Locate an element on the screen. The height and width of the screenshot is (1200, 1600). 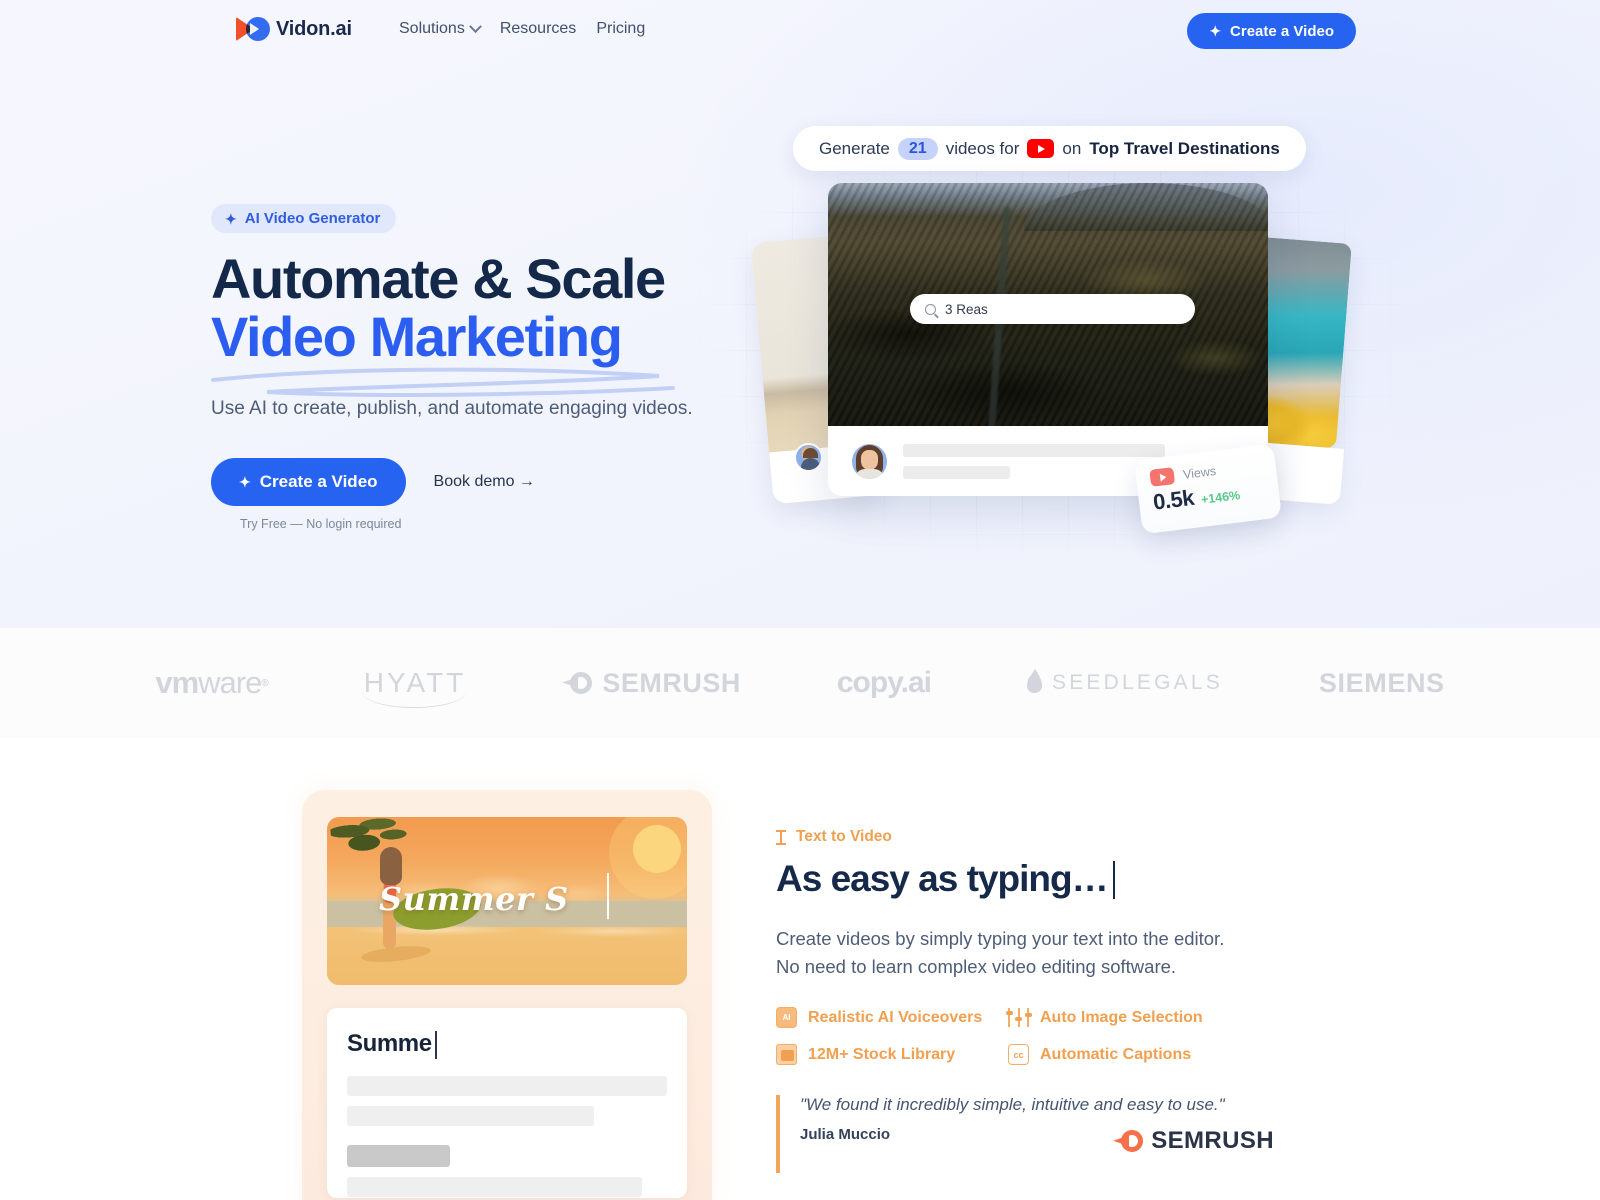
sliders-icon is located at coordinates (1018, 1017).